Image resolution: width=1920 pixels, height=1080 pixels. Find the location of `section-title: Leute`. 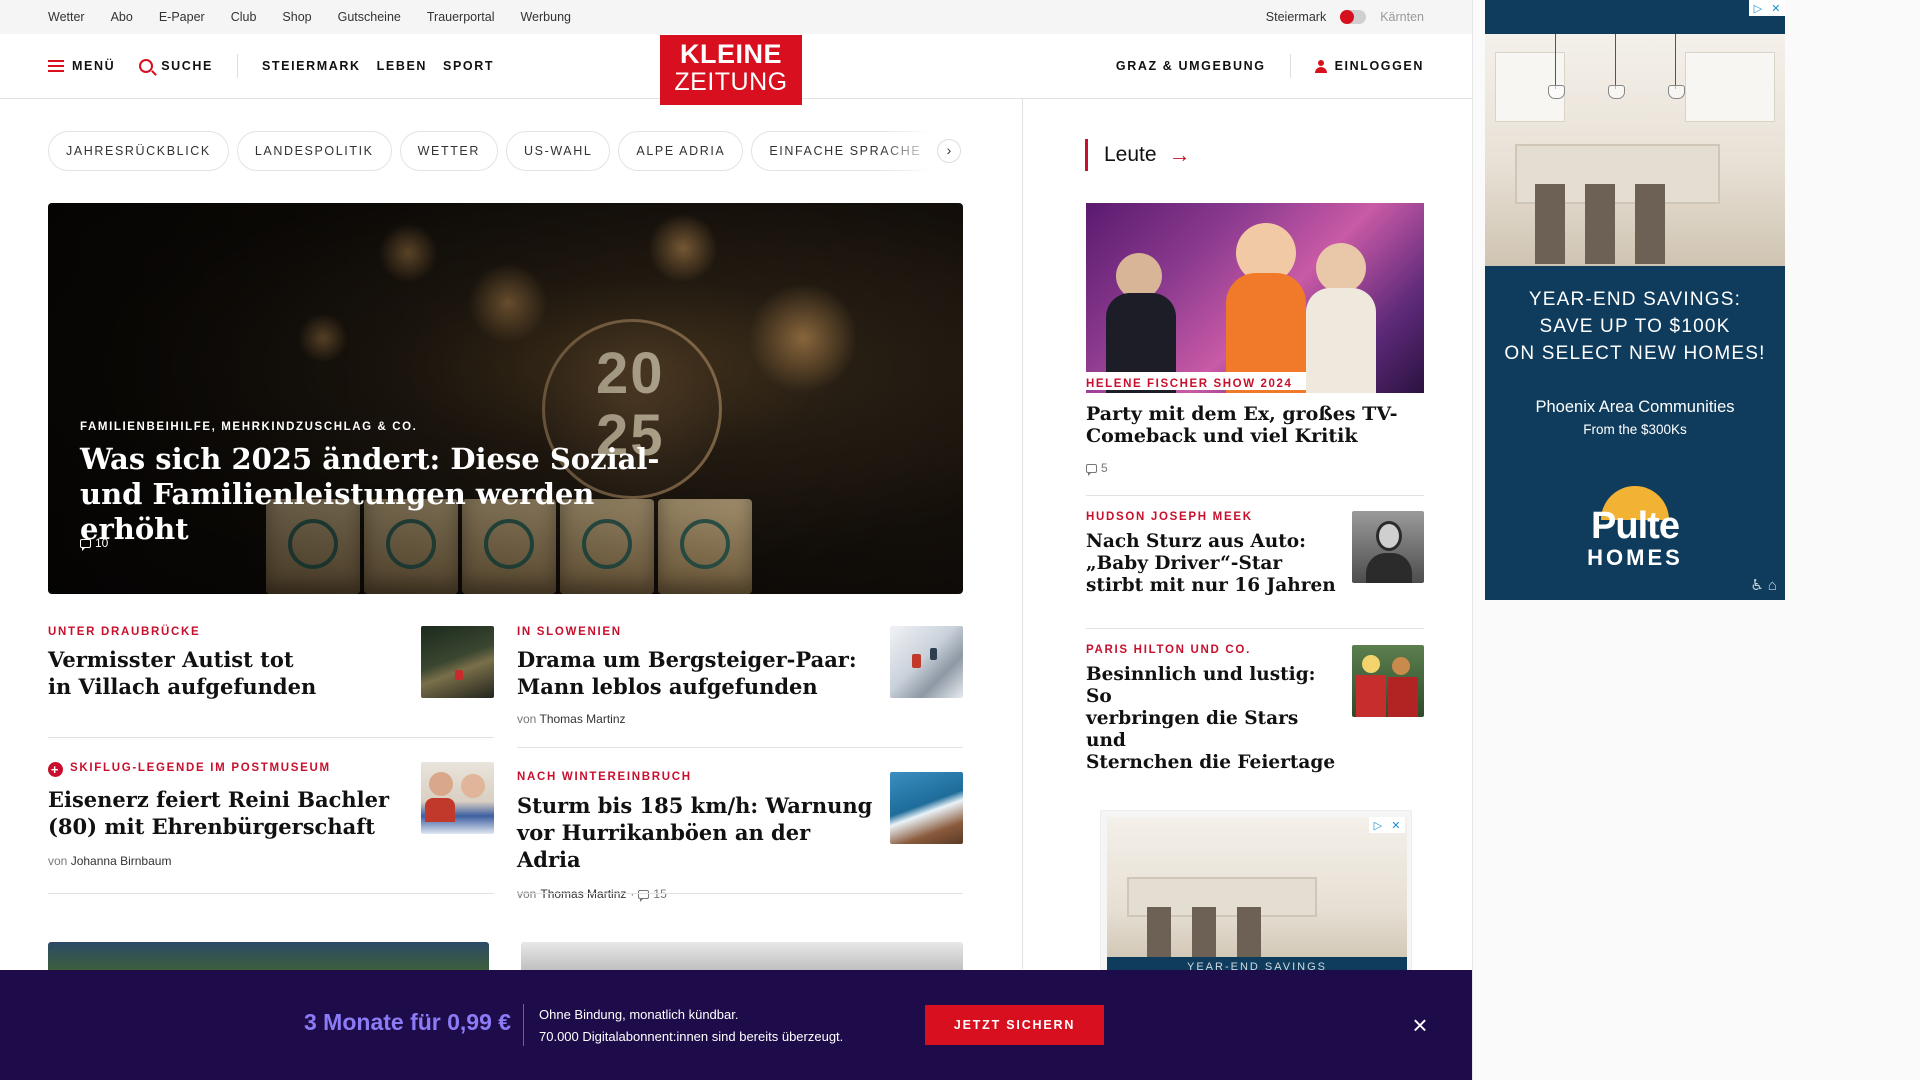

section-title: Leute is located at coordinates (1130, 154).